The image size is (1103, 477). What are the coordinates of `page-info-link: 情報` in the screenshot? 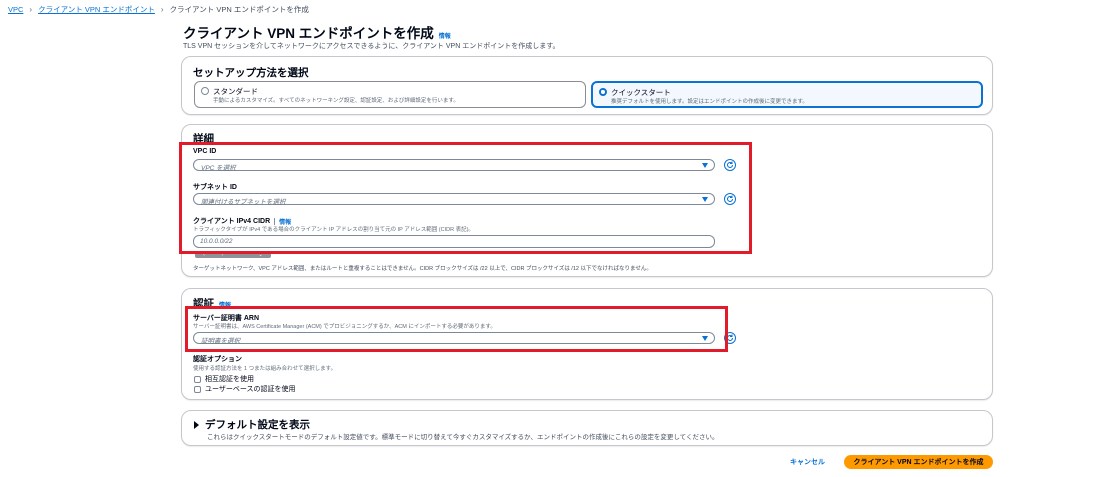 It's located at (445, 35).